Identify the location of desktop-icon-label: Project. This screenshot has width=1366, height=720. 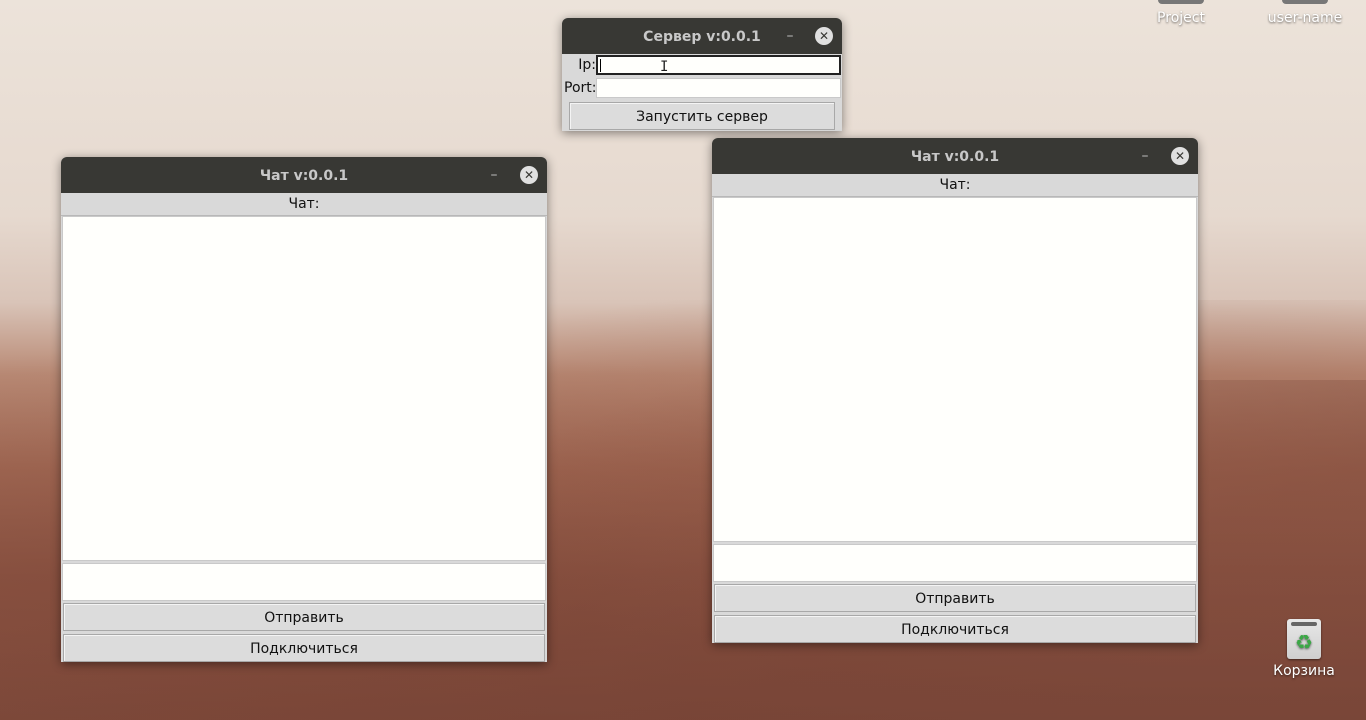
(1181, 18).